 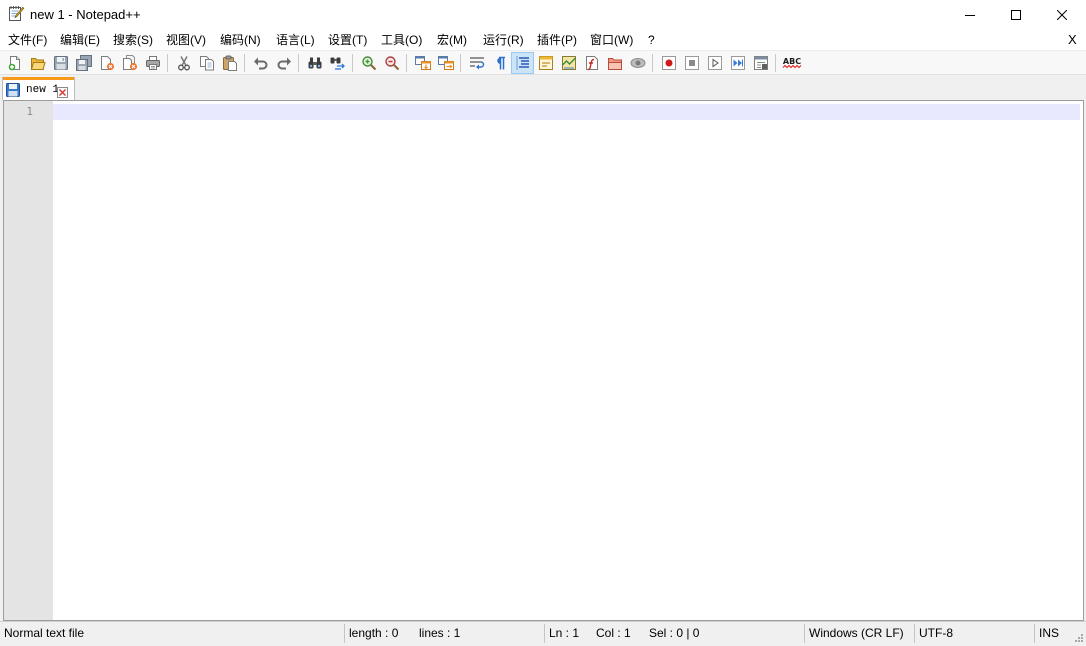 What do you see at coordinates (545, 63) in the screenshot?
I see `user-defined-language-button` at bounding box center [545, 63].